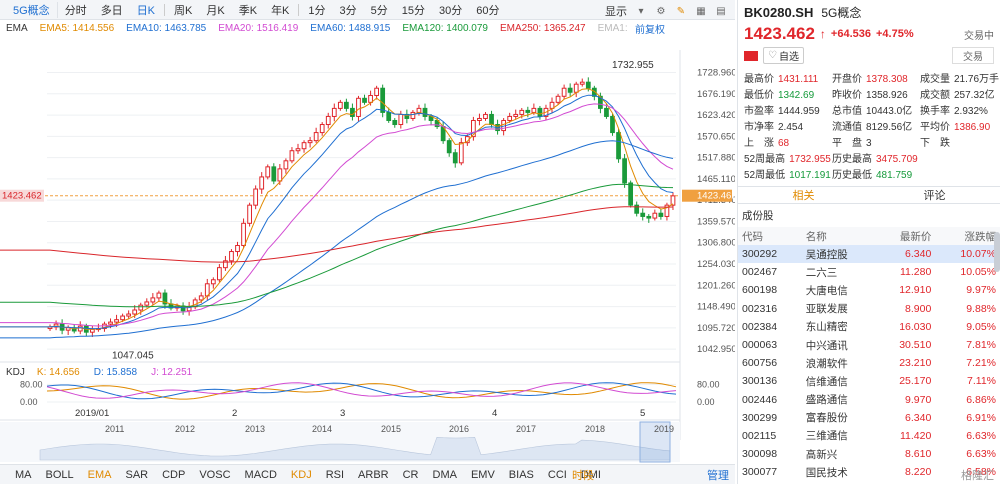 The width and height of the screenshot is (1000, 484). What do you see at coordinates (821, 454) in the screenshot?
I see `cell-name: 高新兴` at bounding box center [821, 454].